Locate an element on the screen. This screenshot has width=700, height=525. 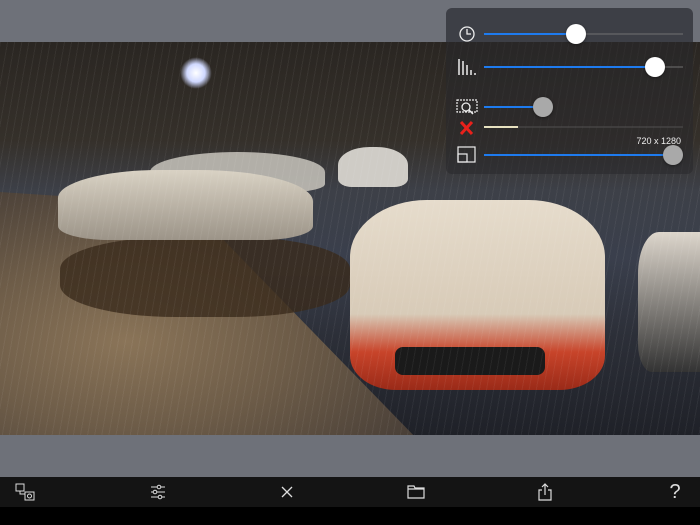
adjustment-panel: 720 x 1280 is located at coordinates (569, 91).